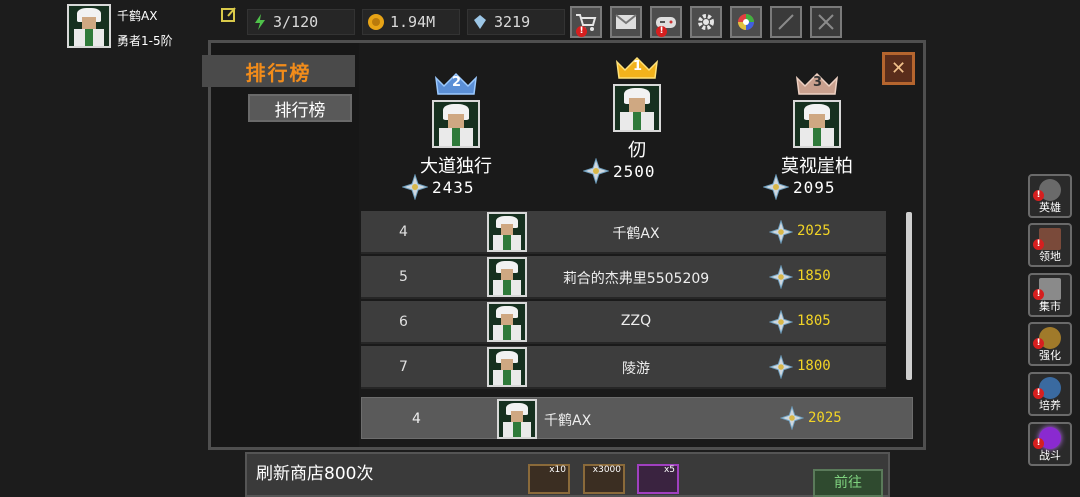 The width and height of the screenshot is (1080, 497). Describe the element at coordinates (636, 369) in the screenshot. I see `row-name: 陵游` at that location.